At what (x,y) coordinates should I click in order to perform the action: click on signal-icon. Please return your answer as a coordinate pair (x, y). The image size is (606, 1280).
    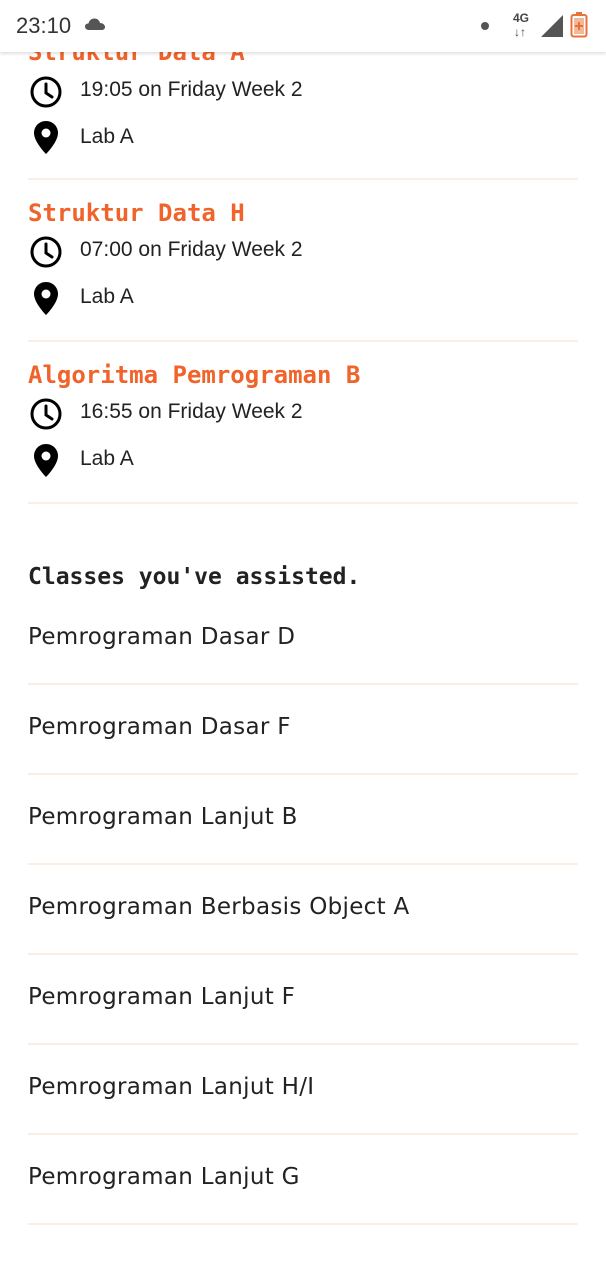
    Looking at the image, I should click on (552, 26).